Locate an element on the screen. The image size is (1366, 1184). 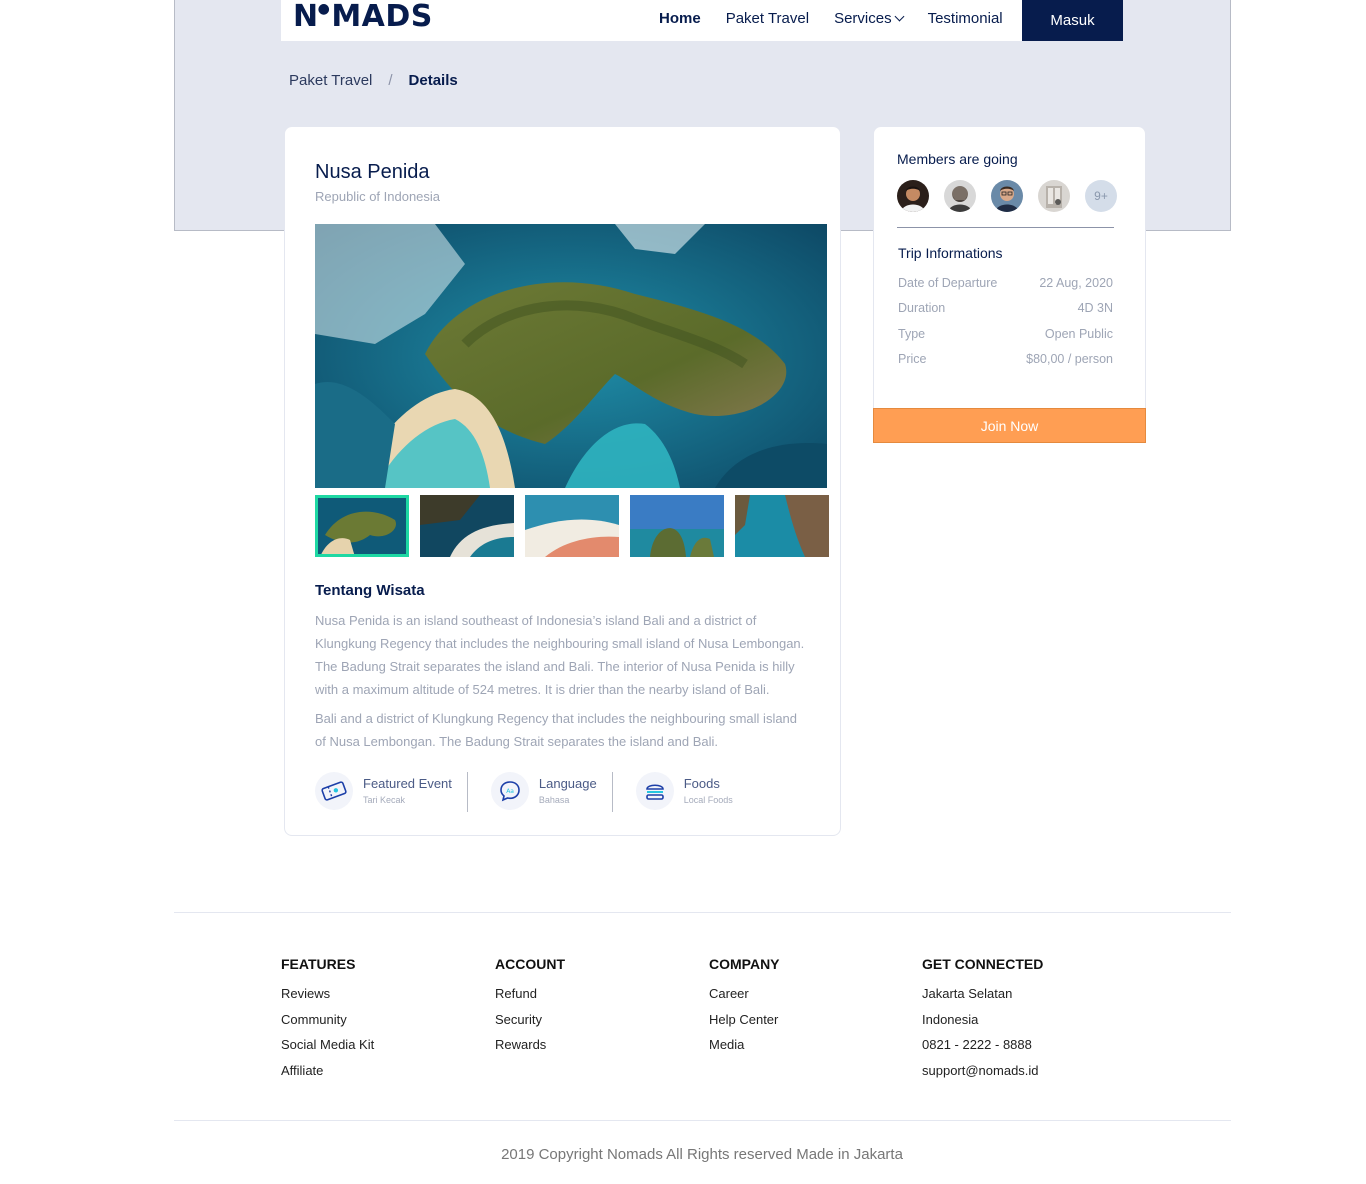
breadcrumb: Paket Travel / Details is located at coordinates (373, 80).